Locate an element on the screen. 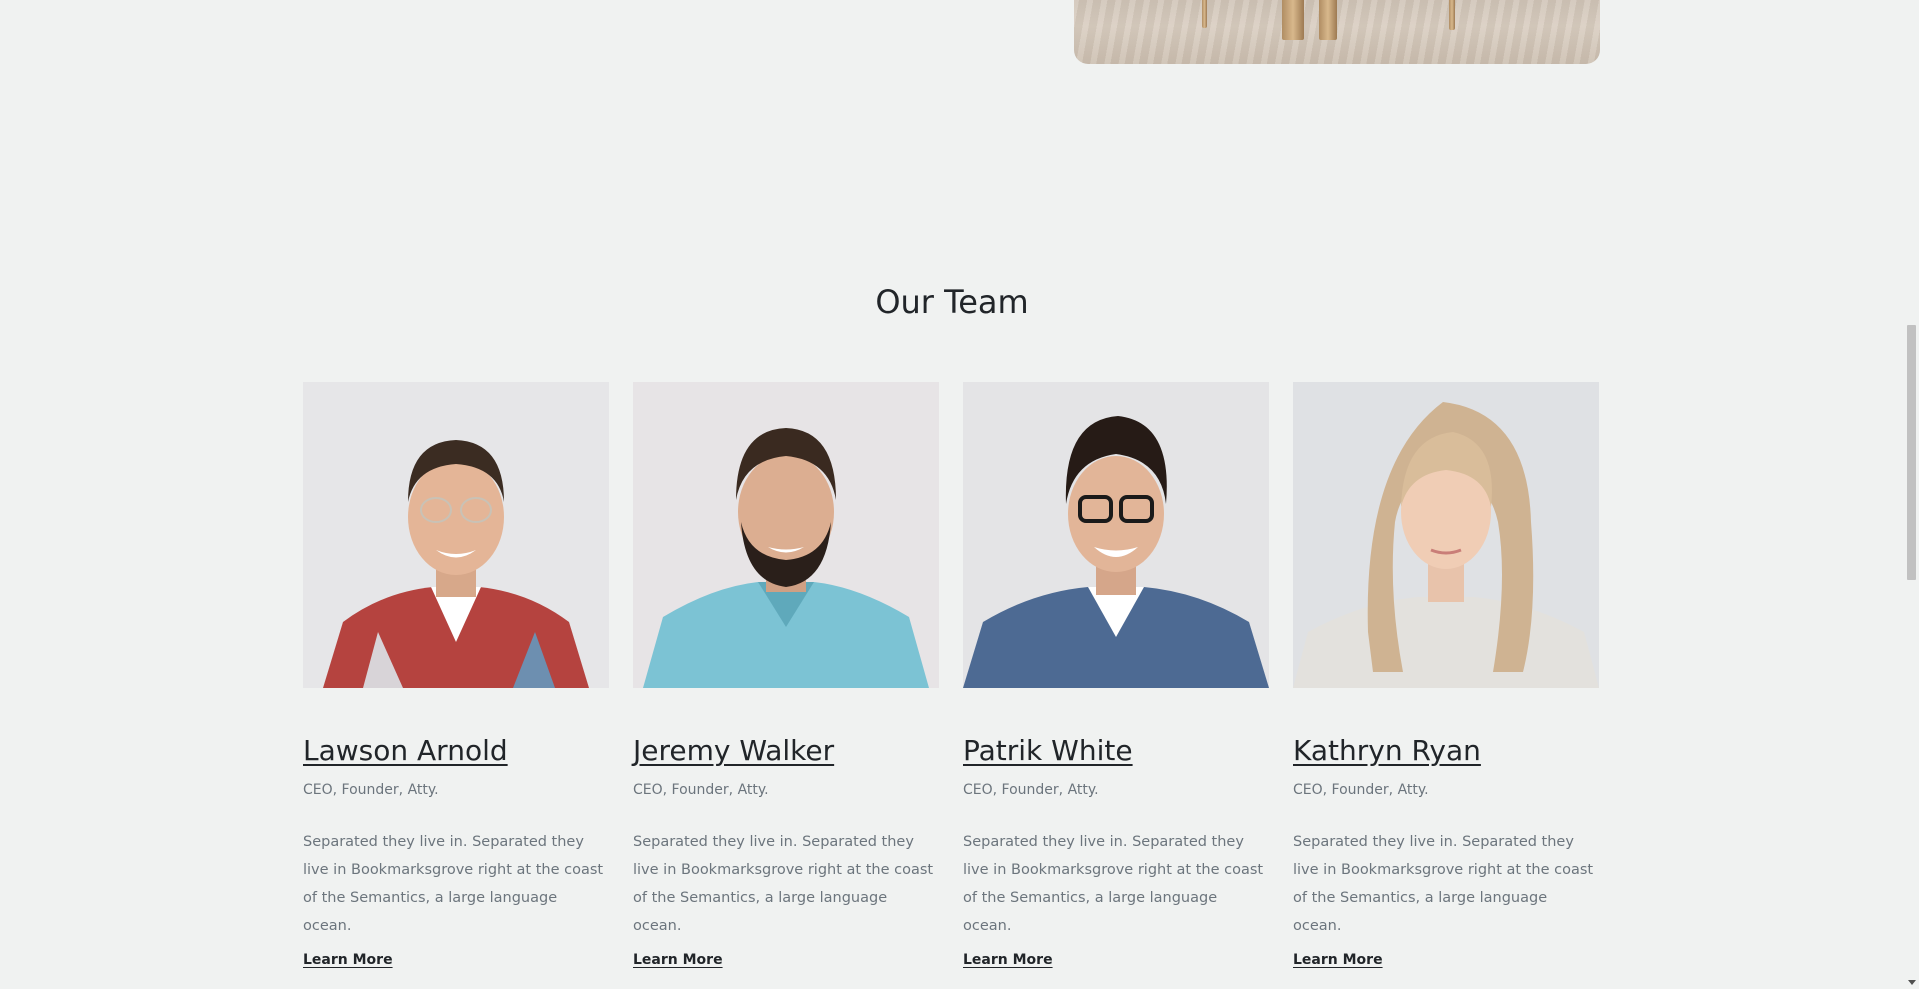  member-name: Patrik White is located at coordinates (1048, 751).